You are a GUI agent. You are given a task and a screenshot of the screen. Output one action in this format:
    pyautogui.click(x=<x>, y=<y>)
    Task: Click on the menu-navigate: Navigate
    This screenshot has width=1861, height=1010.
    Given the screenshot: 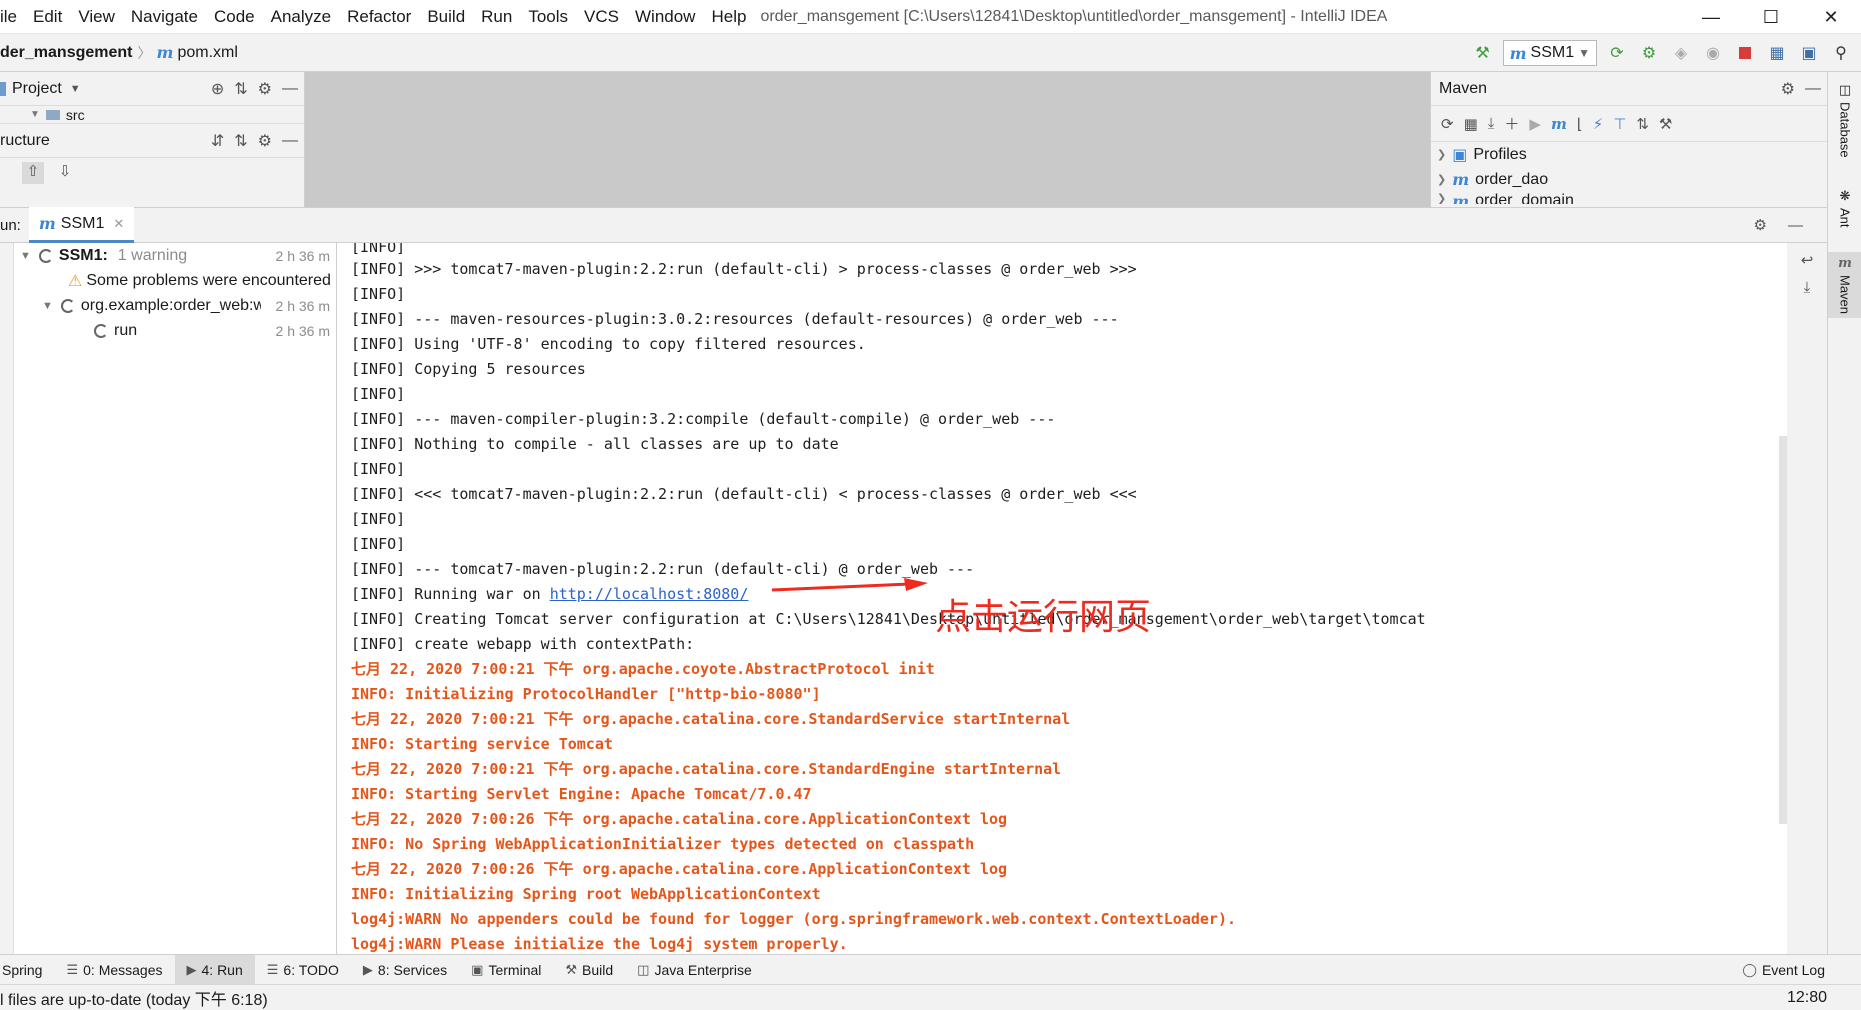 What is the action you would take?
    pyautogui.click(x=164, y=17)
    